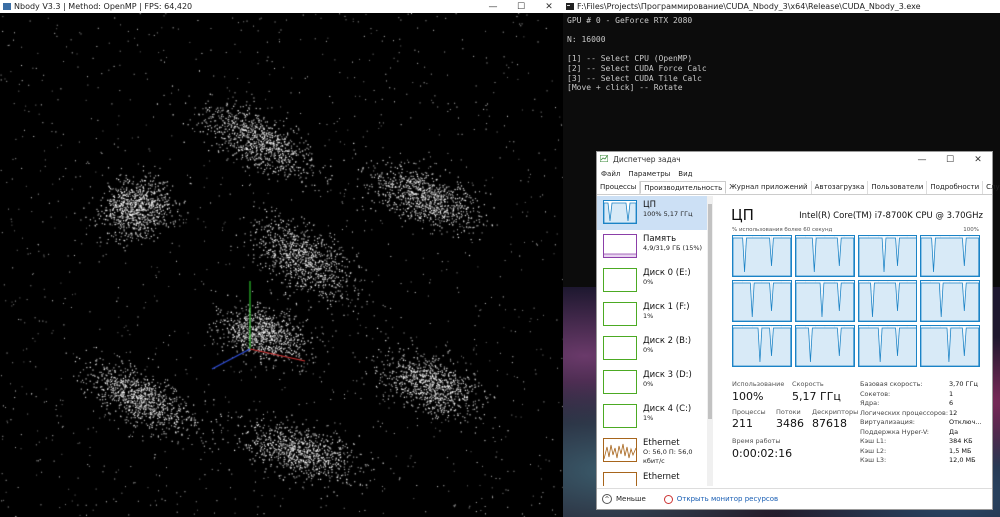 The width and height of the screenshot is (1000, 517). What do you see at coordinates (873, 450) in the screenshot?
I see `spec-label: Кэш L2:` at bounding box center [873, 450].